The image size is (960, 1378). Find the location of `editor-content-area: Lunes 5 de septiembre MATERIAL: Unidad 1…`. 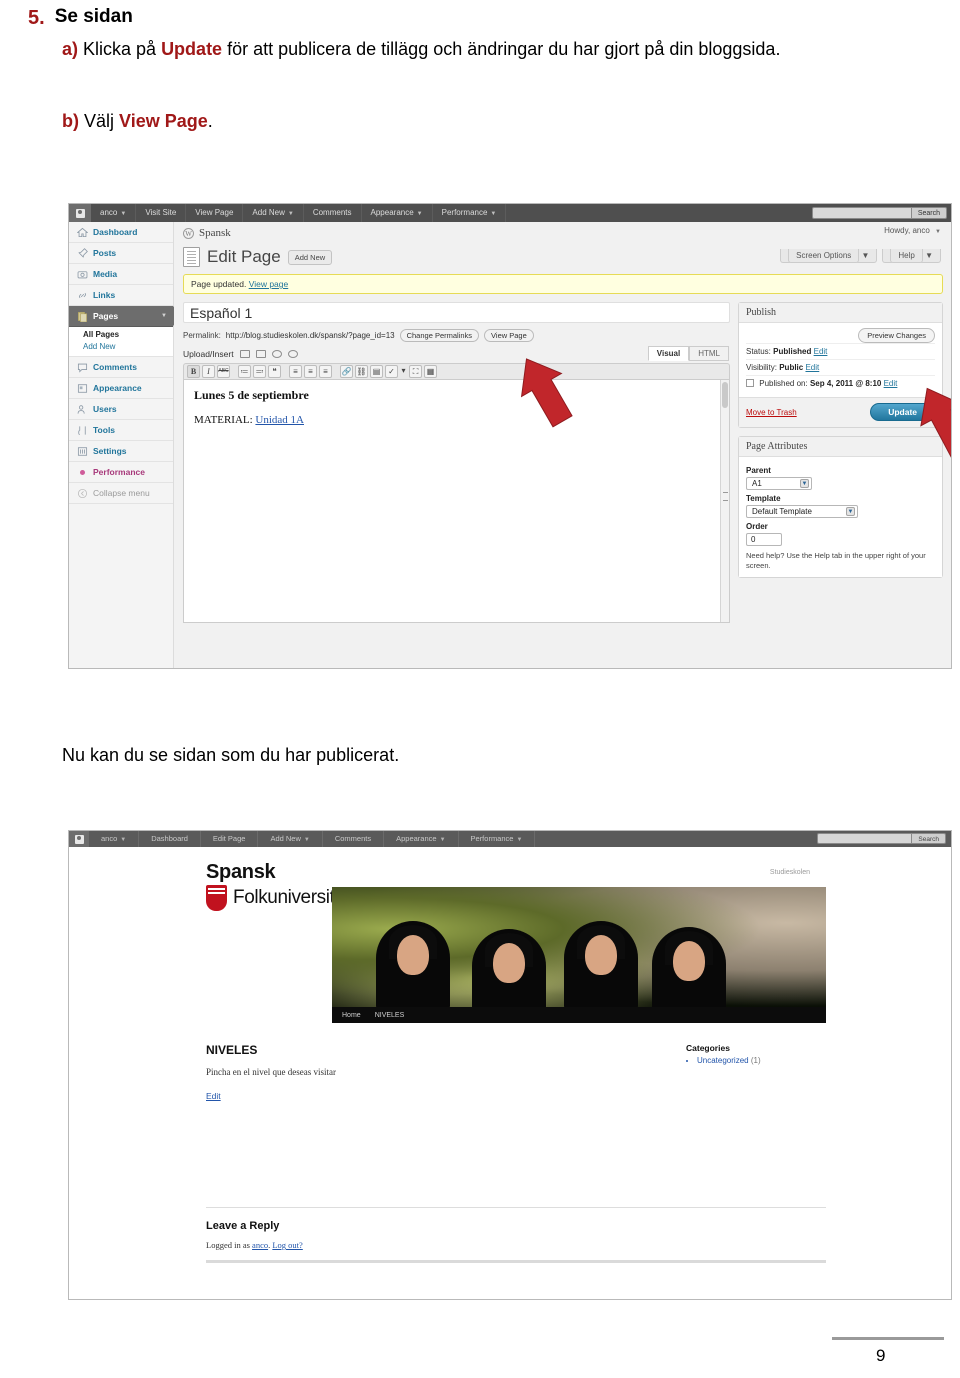

editor-content-area: Lunes 5 de septiembre MATERIAL: Unidad 1… is located at coordinates (456, 501).